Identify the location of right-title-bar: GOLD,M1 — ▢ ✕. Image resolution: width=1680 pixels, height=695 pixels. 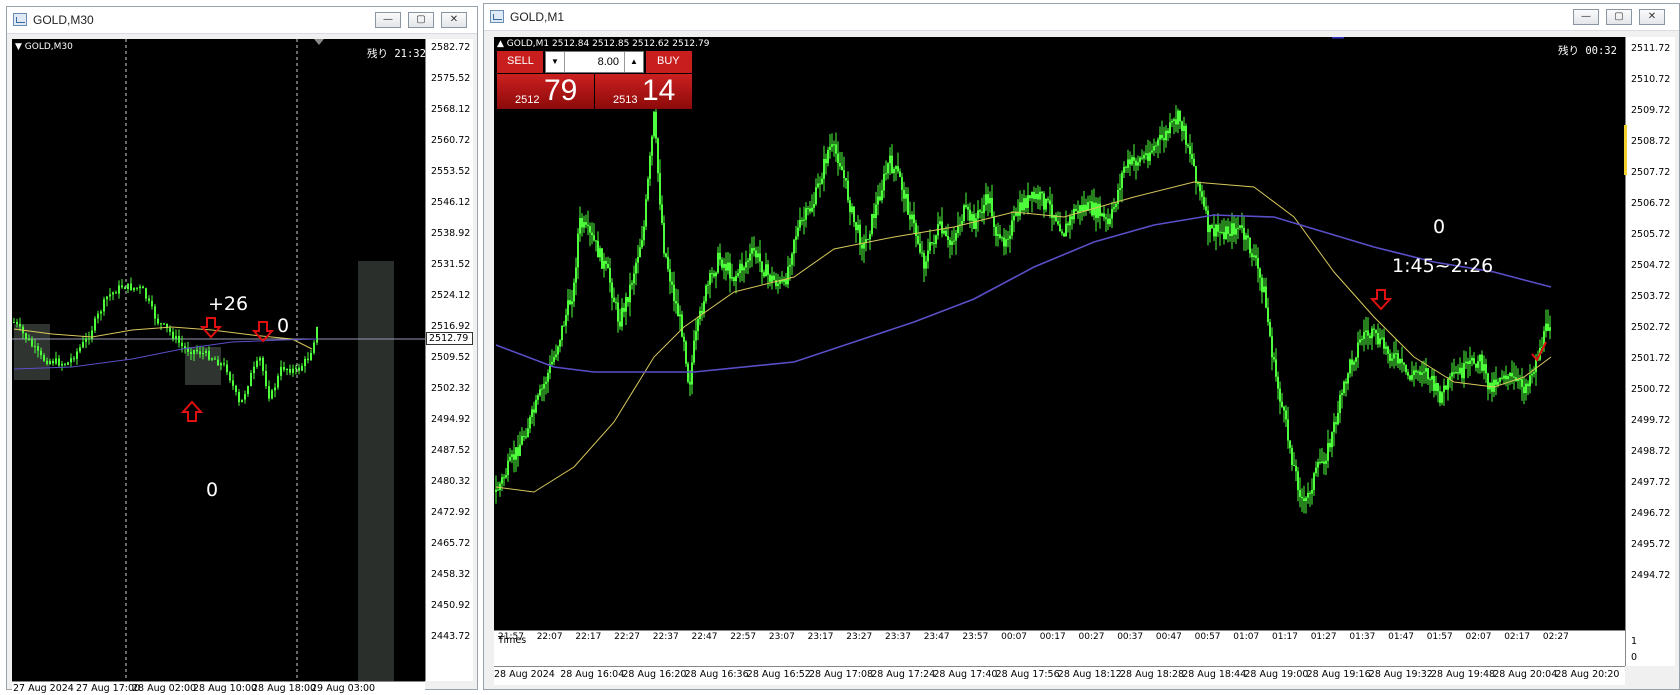
(1081, 17).